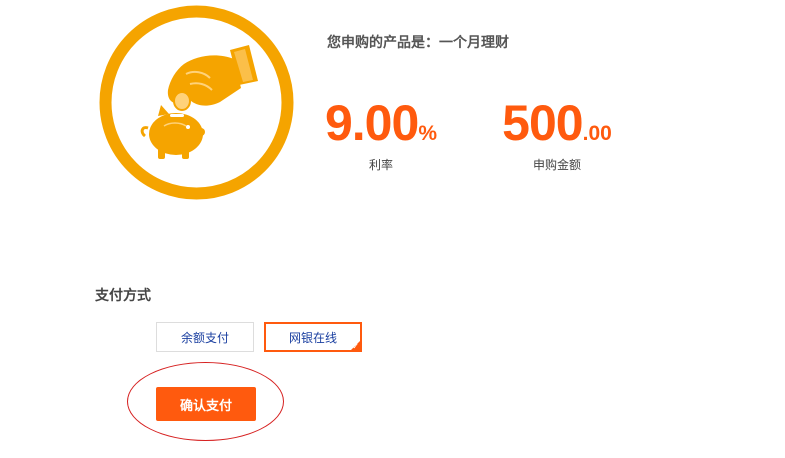 Image resolution: width=785 pixels, height=458 pixels. I want to click on balance-payment-option: 余额支付, so click(205, 337).